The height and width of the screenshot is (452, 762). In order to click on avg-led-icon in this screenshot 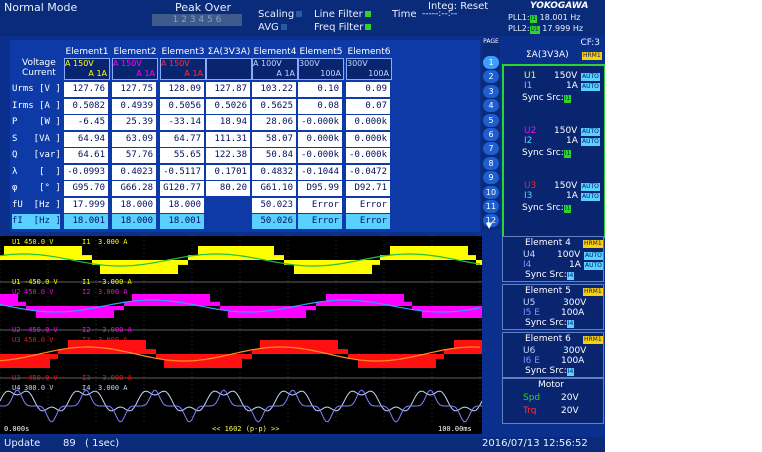, I will do `click(283, 27)`.